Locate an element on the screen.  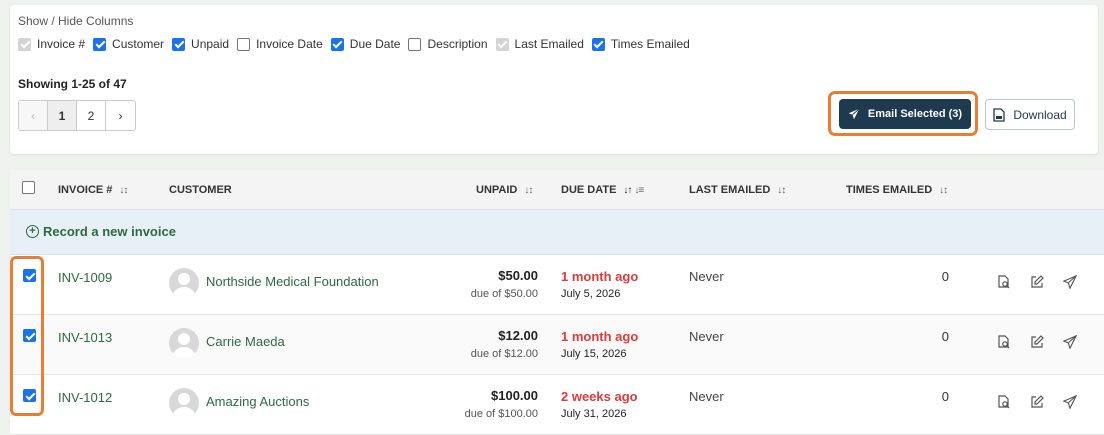
header-invoice: INVOICE # ↓↕ is located at coordinates (93, 190).